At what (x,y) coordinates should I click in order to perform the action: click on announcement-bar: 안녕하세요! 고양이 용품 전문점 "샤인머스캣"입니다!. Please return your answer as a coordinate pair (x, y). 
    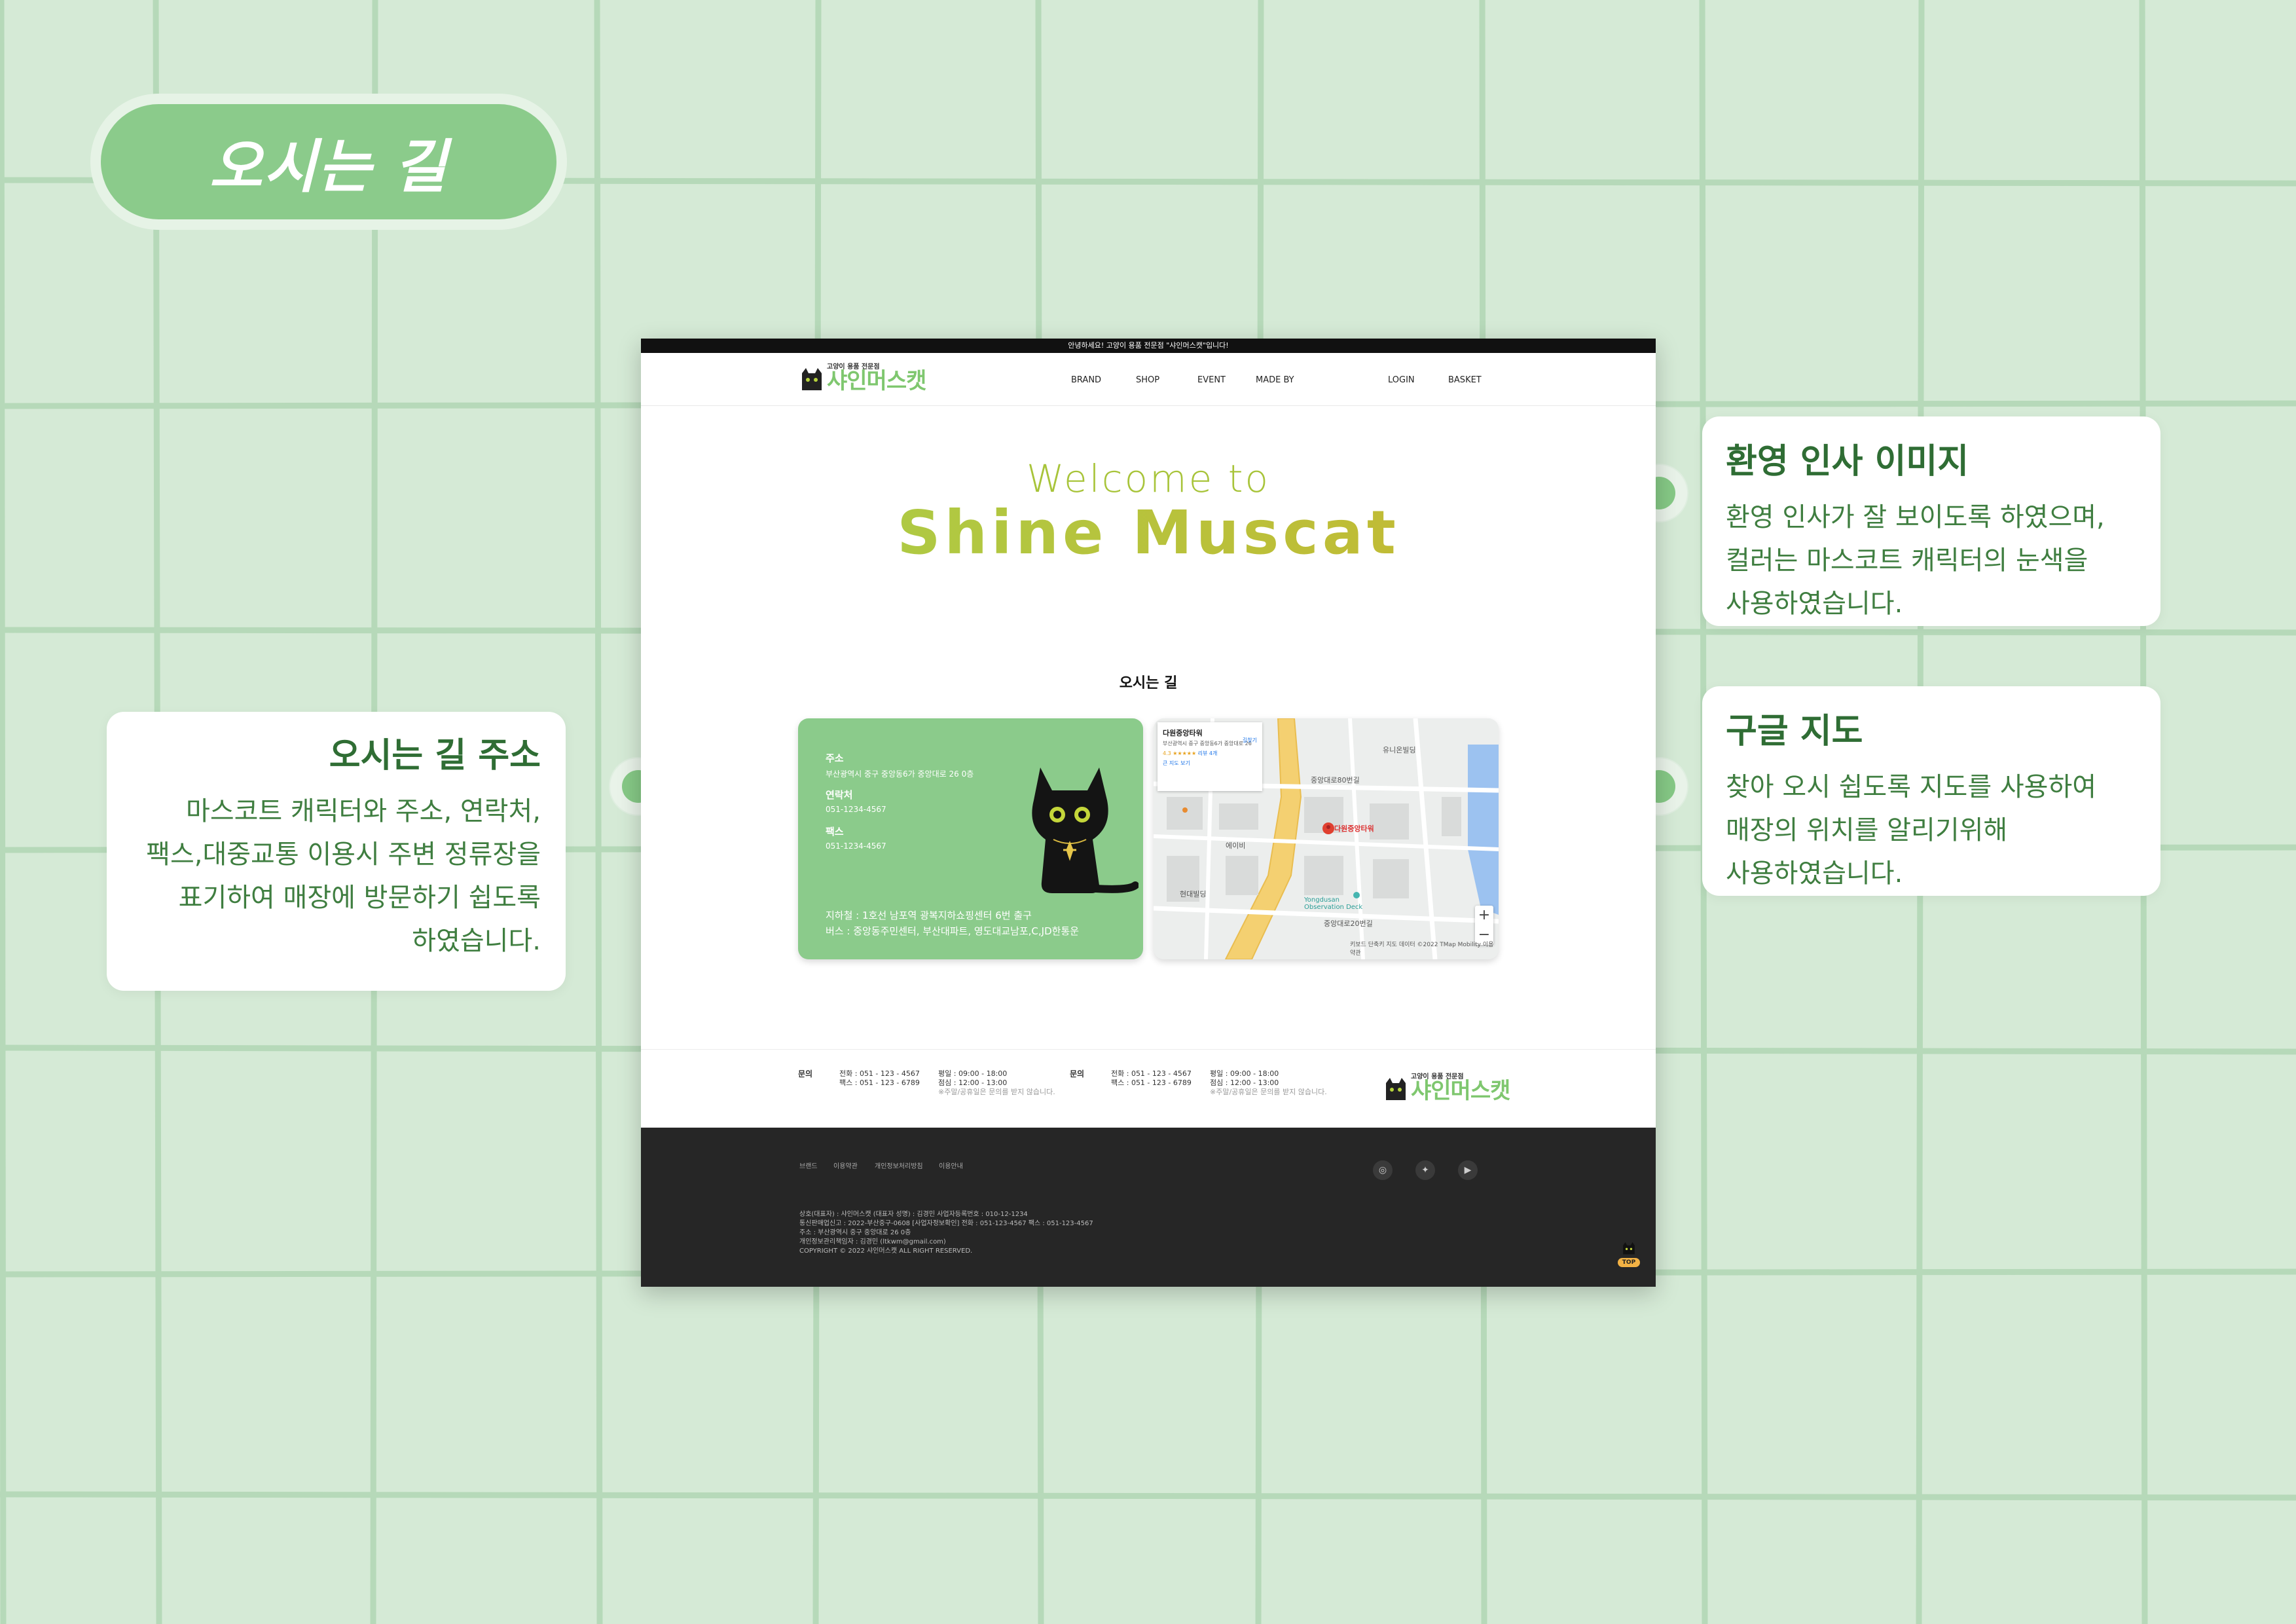
    Looking at the image, I should click on (1148, 346).